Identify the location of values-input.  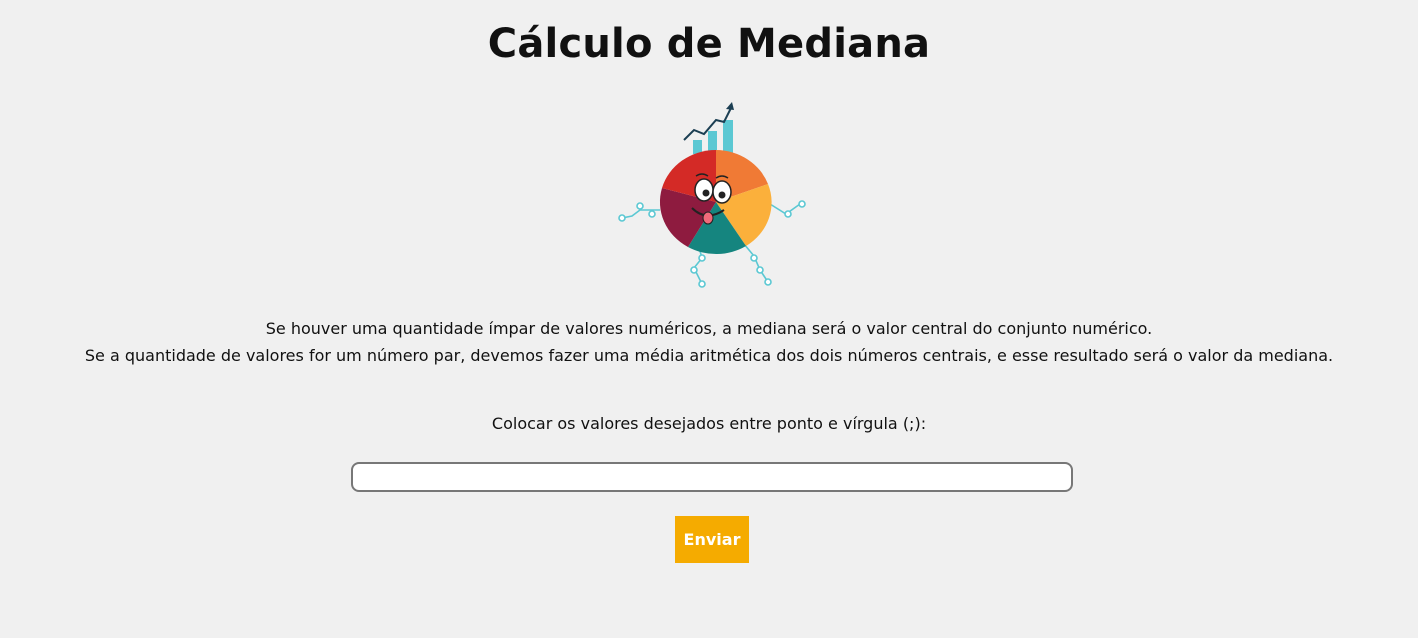
(712, 477).